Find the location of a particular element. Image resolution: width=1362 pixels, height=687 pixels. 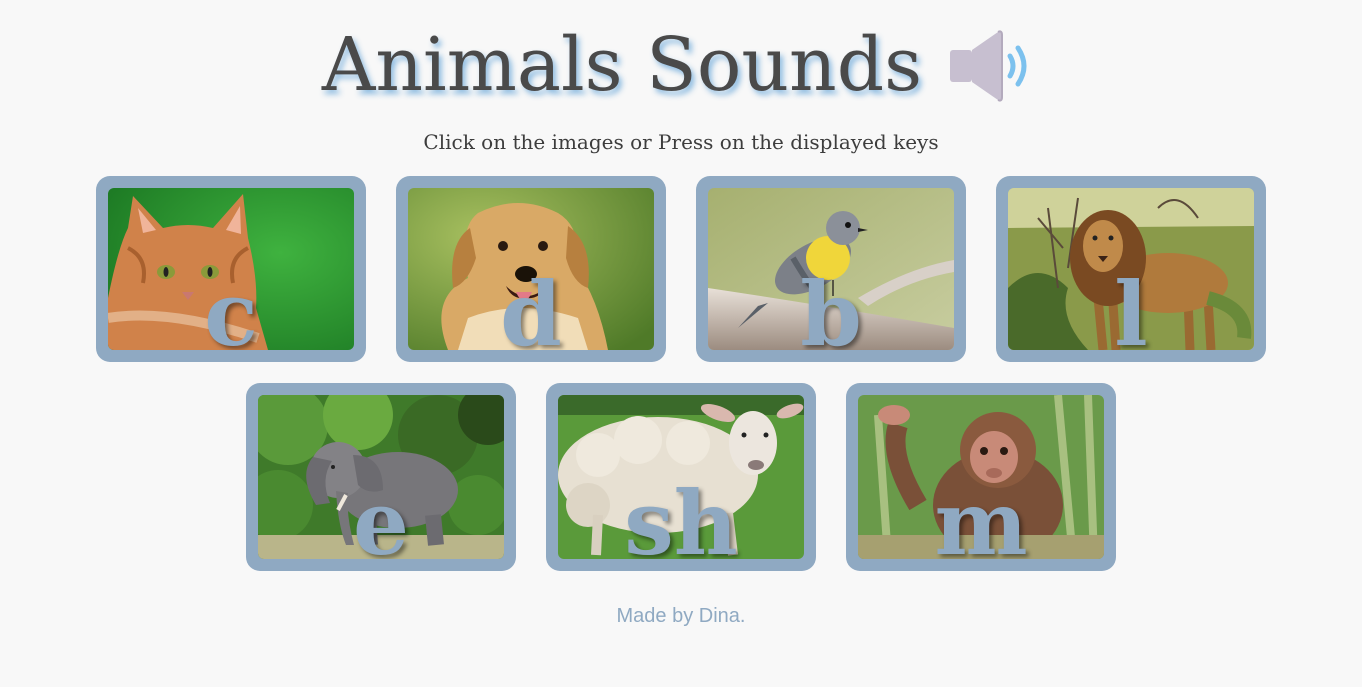

key-label-lion: l is located at coordinates (1131, 306).